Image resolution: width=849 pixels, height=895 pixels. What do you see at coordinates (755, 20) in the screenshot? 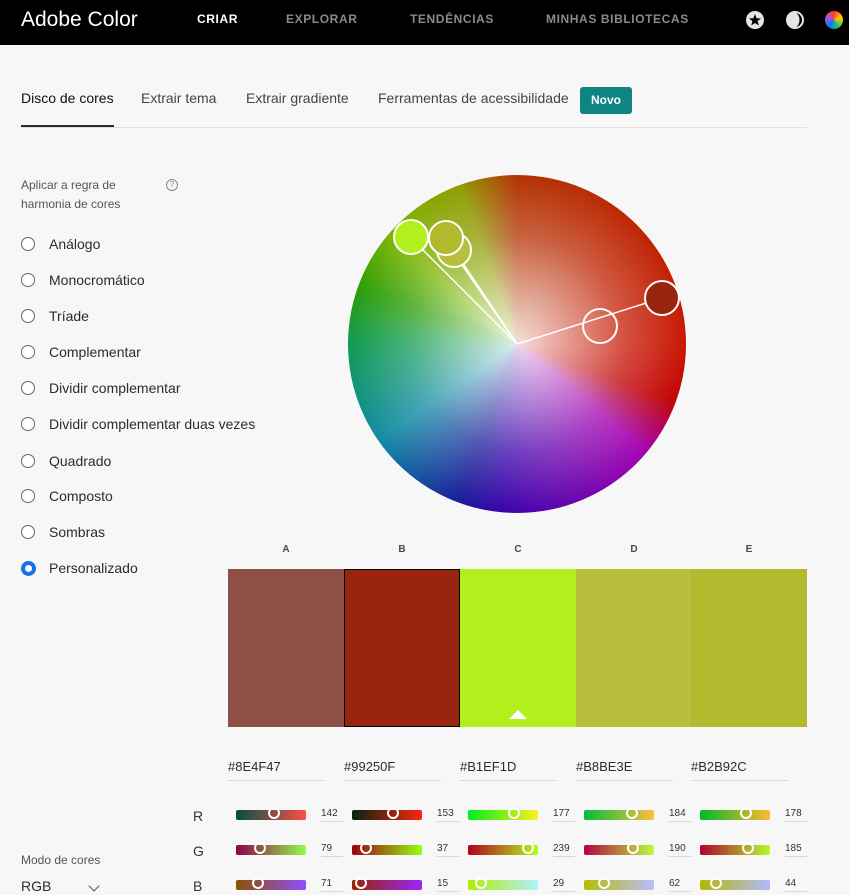
I see `star-icon` at bounding box center [755, 20].